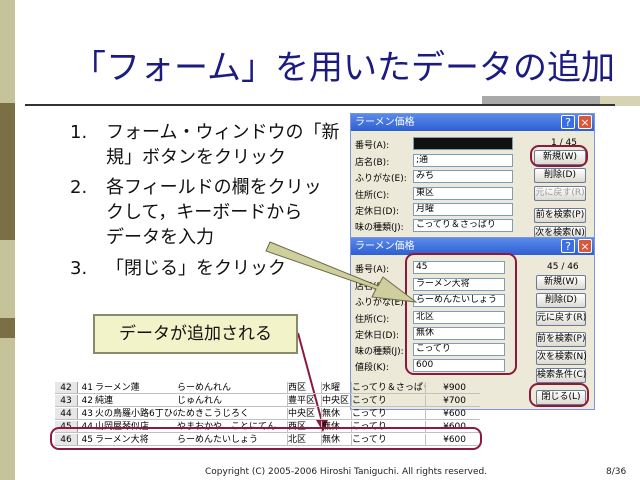  I want to click on cell-number: 43, so click(85, 413).